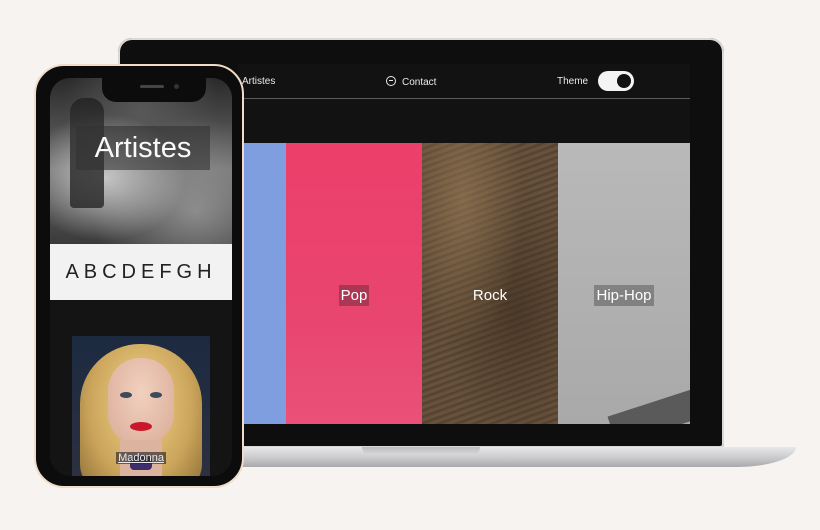 The width and height of the screenshot is (820, 530). Describe the element at coordinates (176, 86) in the screenshot. I see `camera-icon` at that location.